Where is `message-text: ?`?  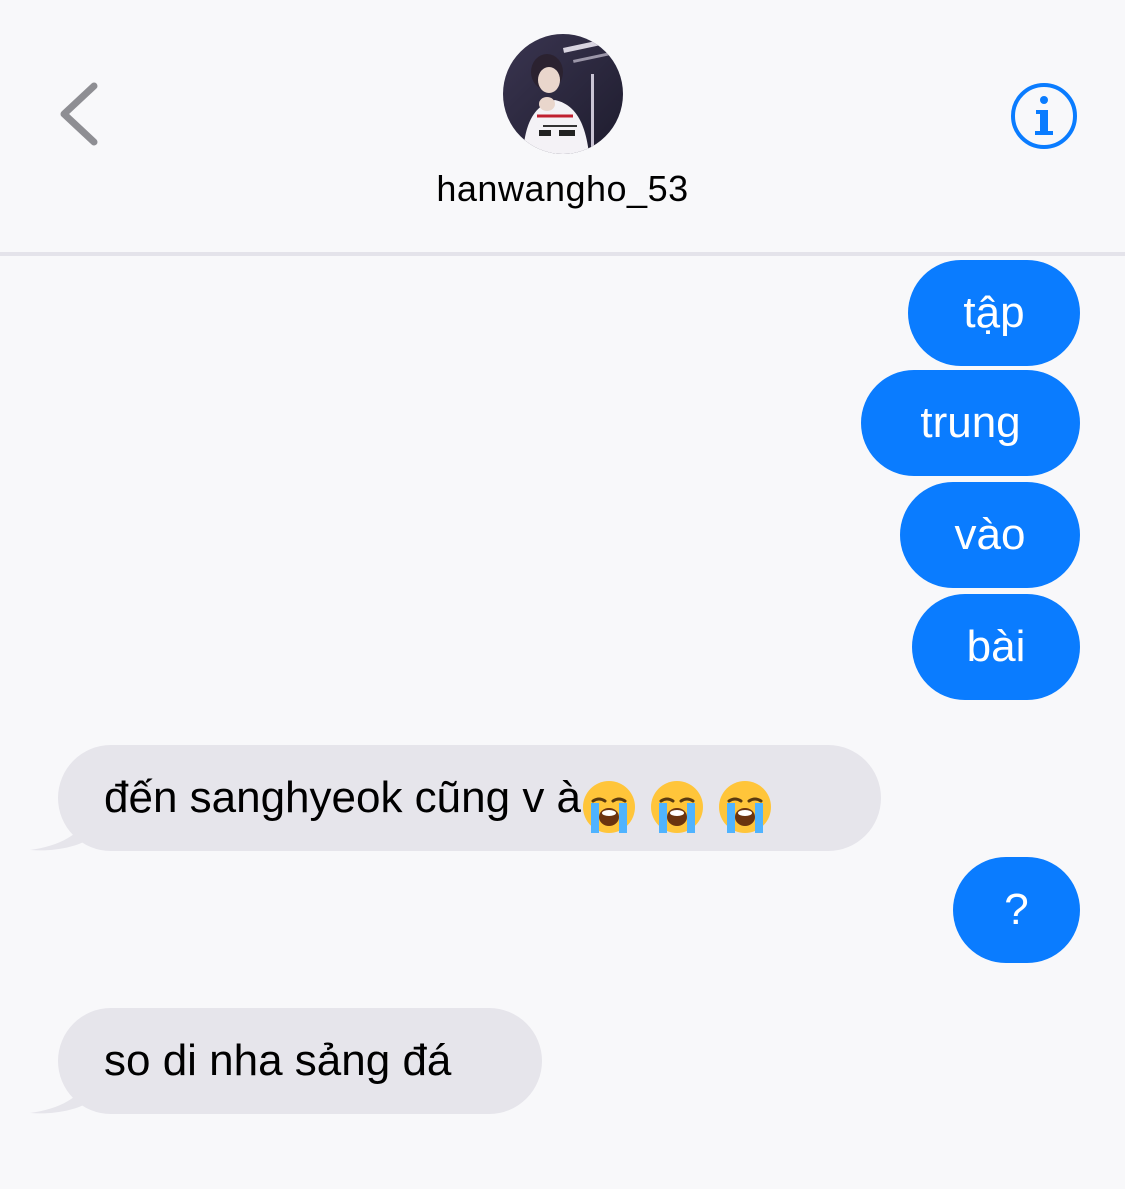 message-text: ? is located at coordinates (1016, 909).